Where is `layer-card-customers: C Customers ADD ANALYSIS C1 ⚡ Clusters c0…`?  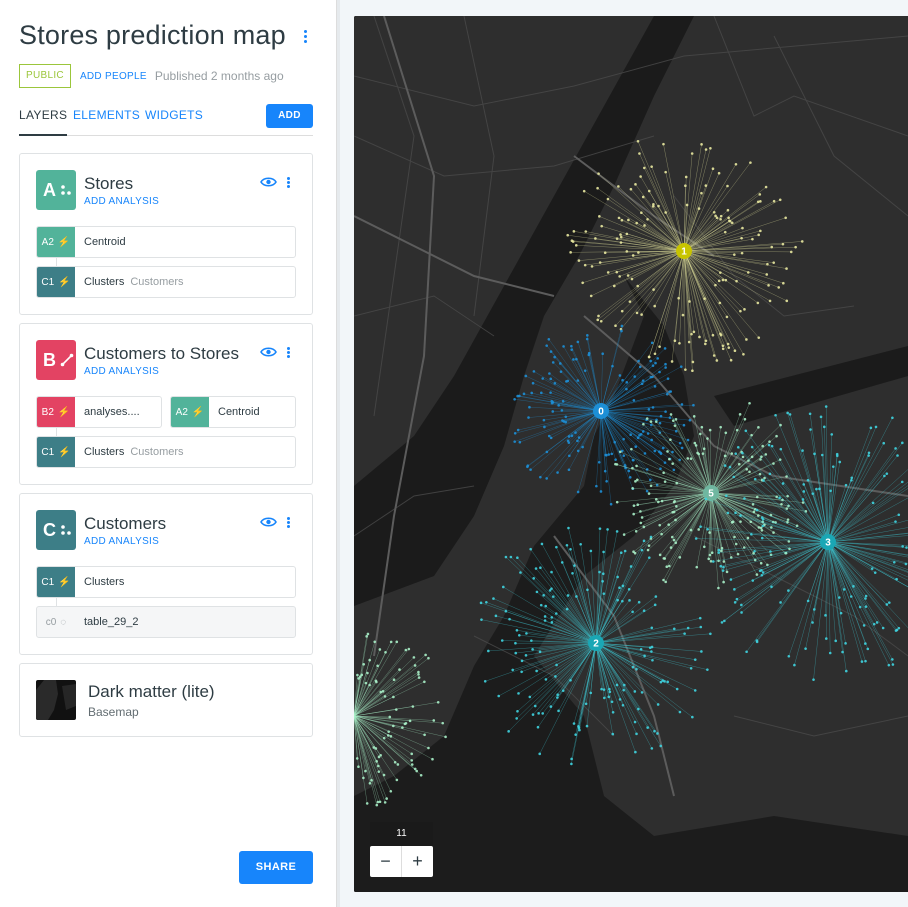 layer-card-customers: C Customers ADD ANALYSIS C1 ⚡ Clusters c0… is located at coordinates (166, 574).